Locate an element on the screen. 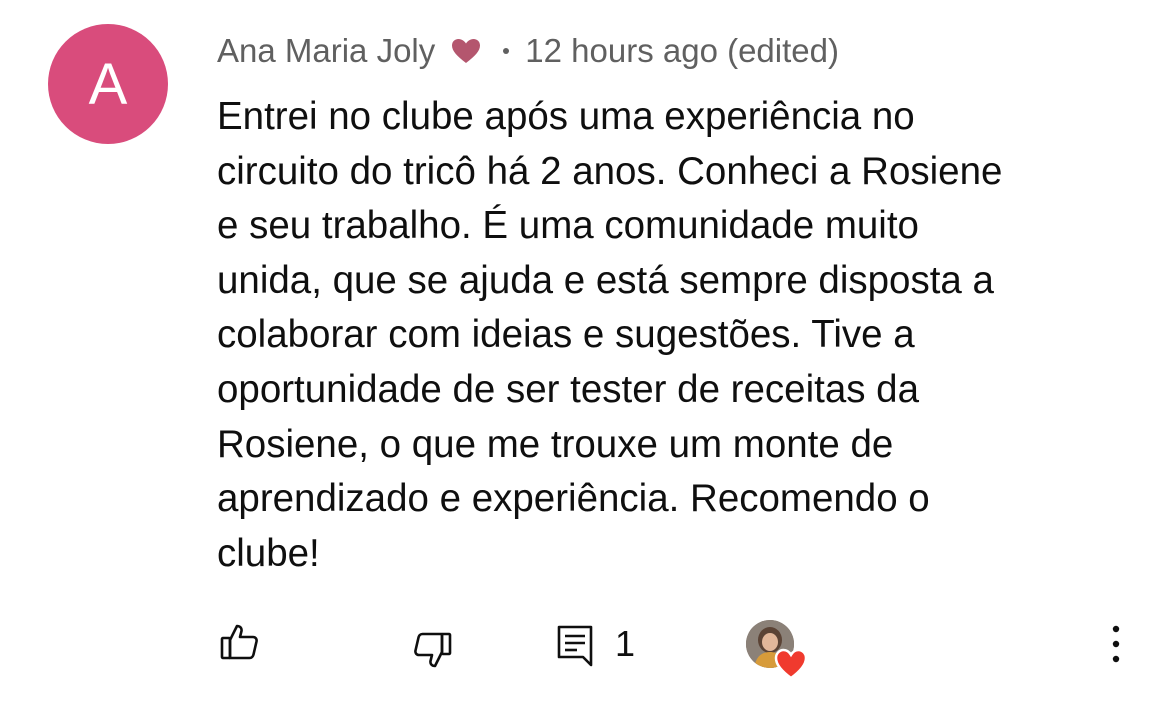 Image resolution: width=1170 pixels, height=708 pixels. avatar-initial: A is located at coordinates (108, 84).